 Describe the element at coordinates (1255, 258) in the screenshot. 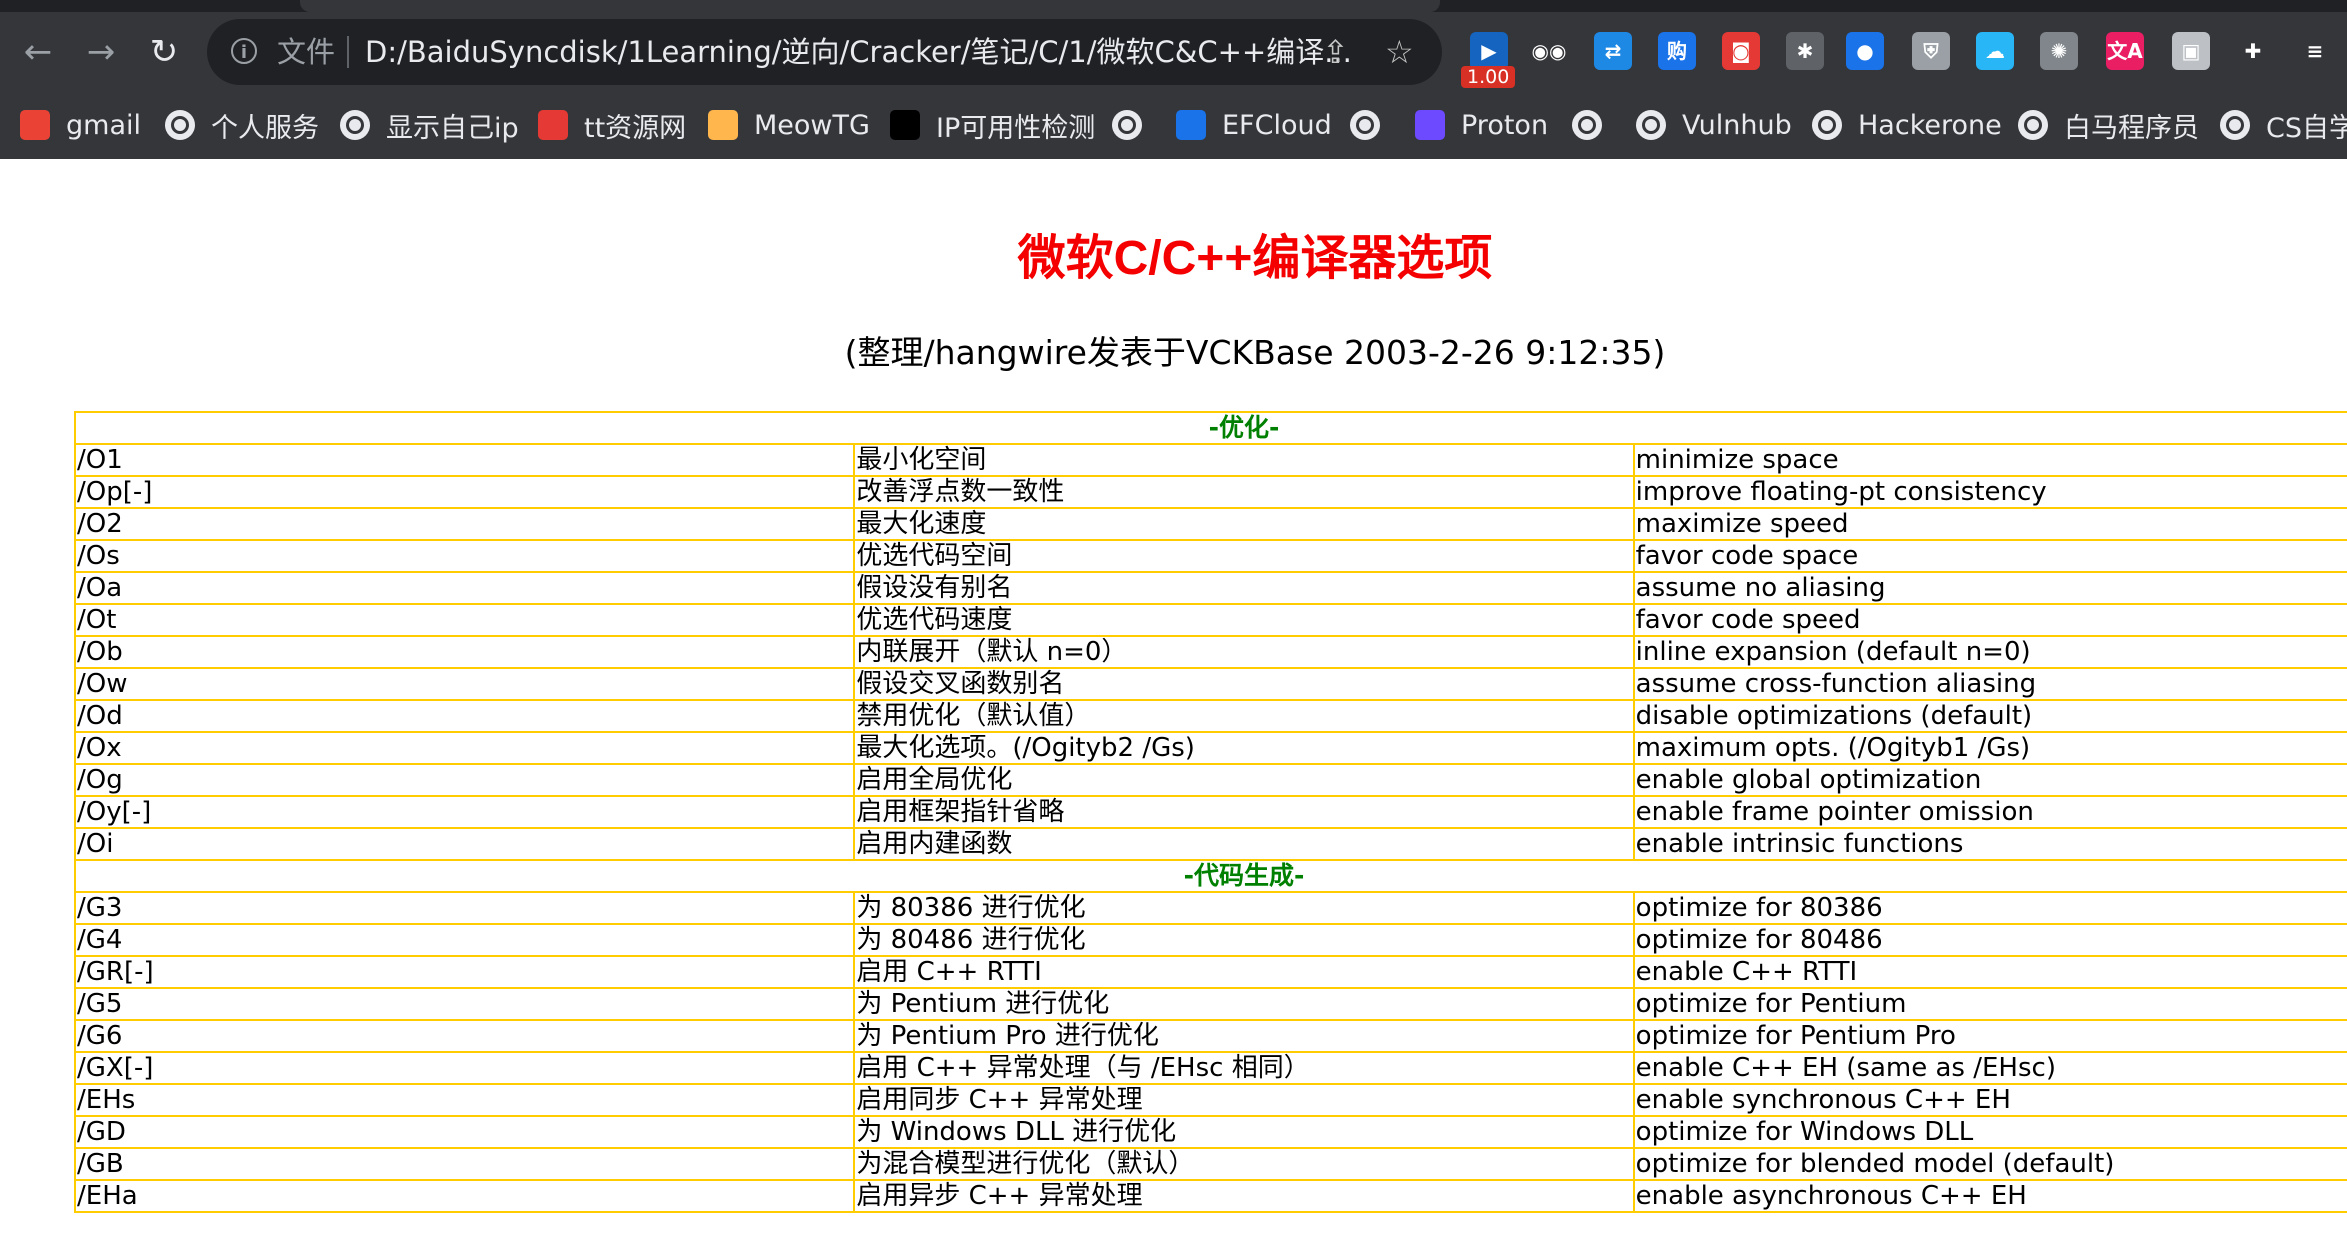

I see `page-title: 微软C/C++编译器选项` at that location.